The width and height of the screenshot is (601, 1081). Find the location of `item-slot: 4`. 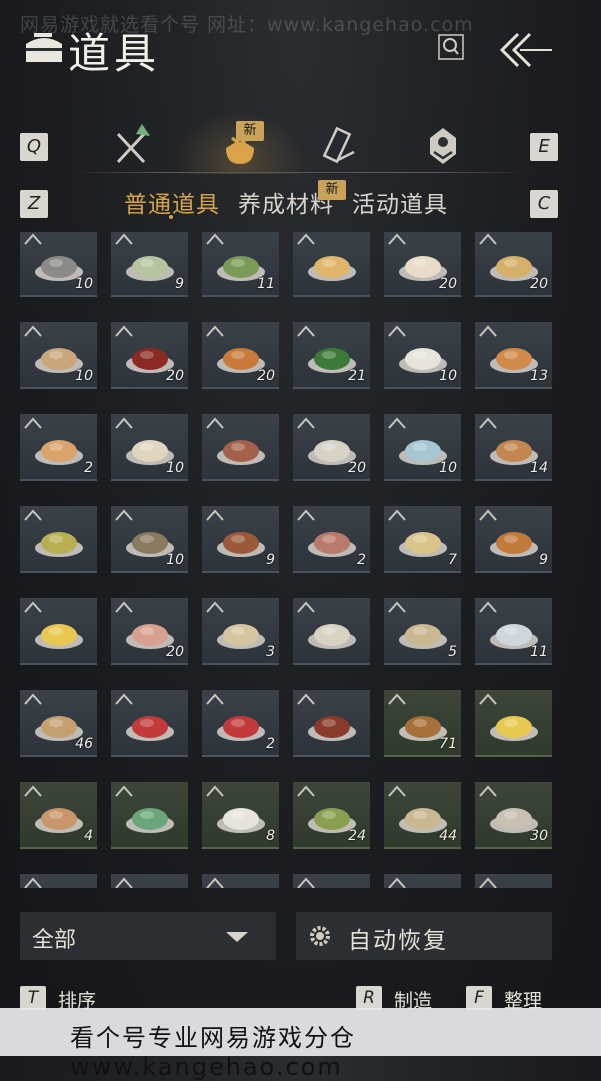

item-slot: 4 is located at coordinates (58, 815).